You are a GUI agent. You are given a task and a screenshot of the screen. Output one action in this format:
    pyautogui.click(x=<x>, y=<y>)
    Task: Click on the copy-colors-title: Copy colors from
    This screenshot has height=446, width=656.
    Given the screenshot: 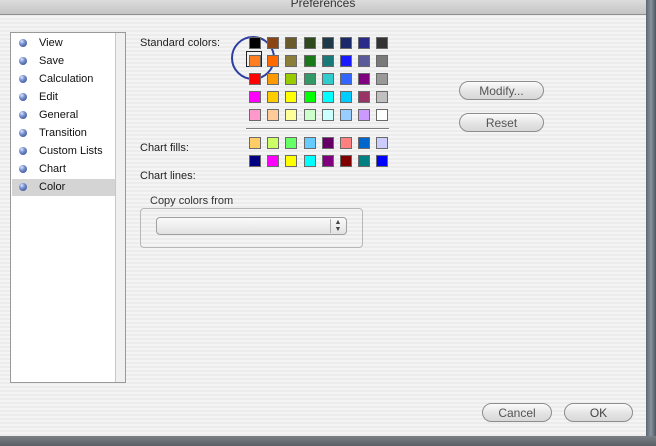 What is the action you would take?
    pyautogui.click(x=192, y=201)
    